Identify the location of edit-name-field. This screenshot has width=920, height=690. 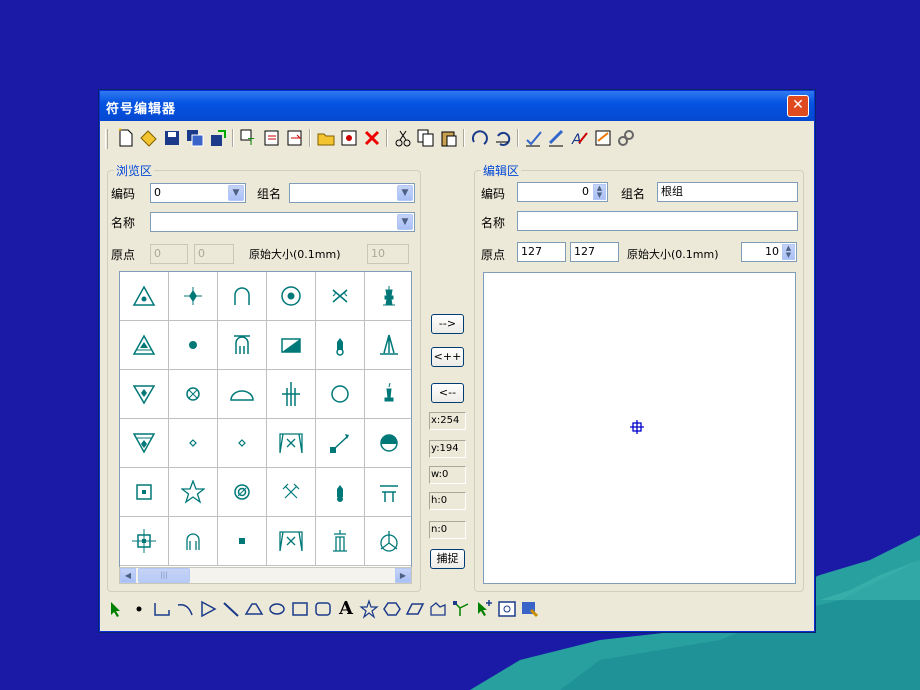
(657, 221).